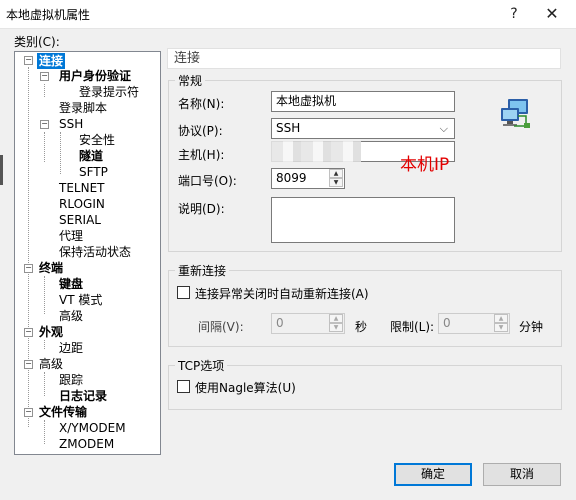  What do you see at coordinates (282, 294) in the screenshot?
I see `auto-reconnect-label: 连接异常关闭时自动重新连接(A)` at bounding box center [282, 294].